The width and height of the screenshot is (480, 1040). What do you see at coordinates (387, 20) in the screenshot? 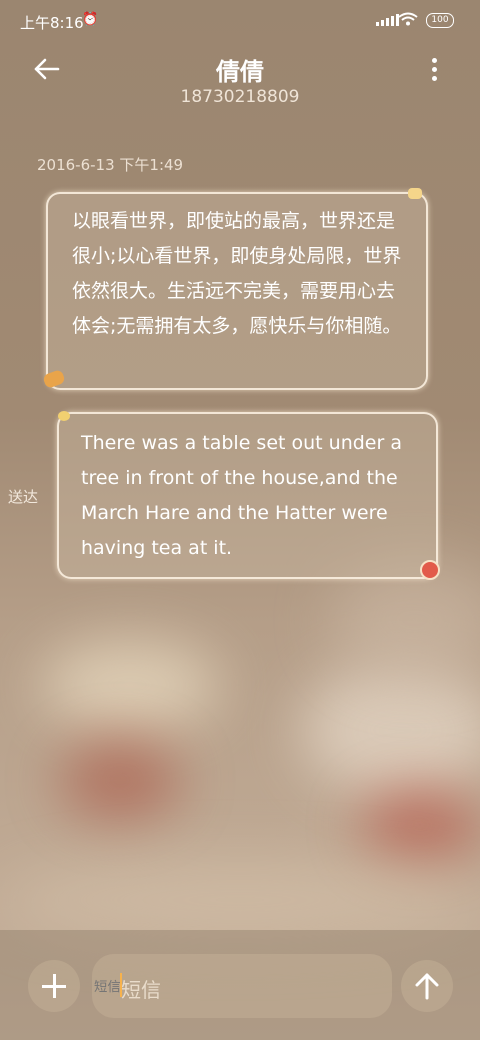
I see `signal-icon` at bounding box center [387, 20].